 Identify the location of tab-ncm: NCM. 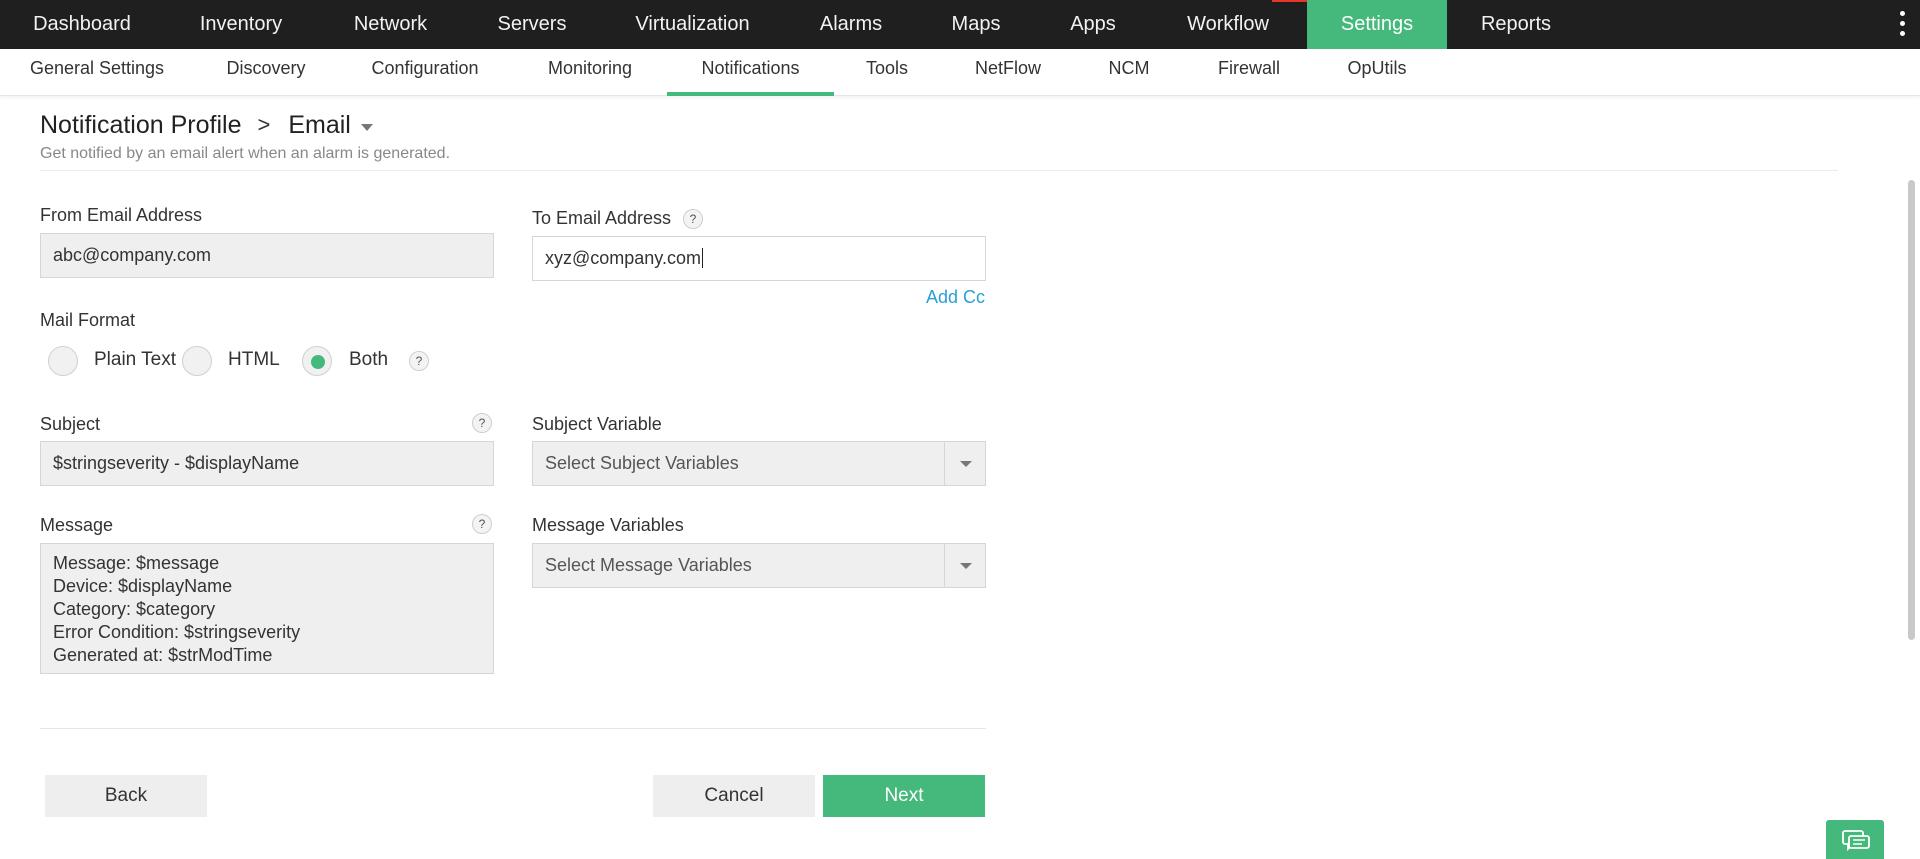
(1129, 72).